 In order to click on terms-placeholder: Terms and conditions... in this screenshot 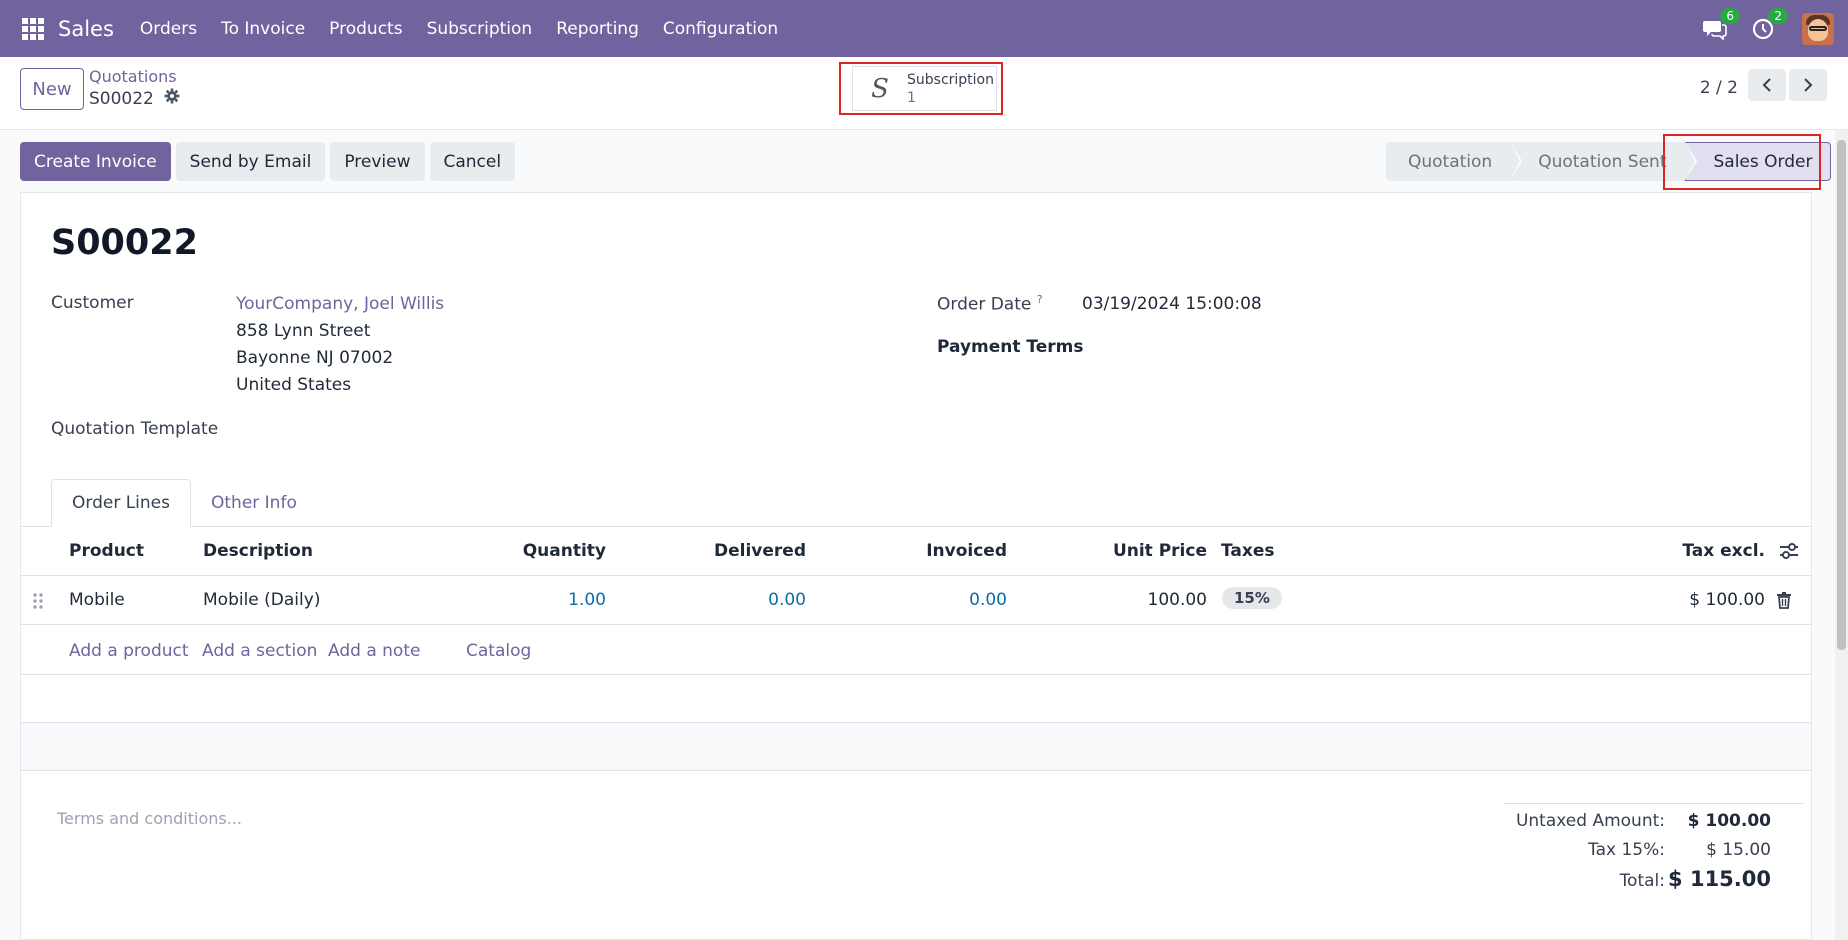, I will do `click(149, 818)`.